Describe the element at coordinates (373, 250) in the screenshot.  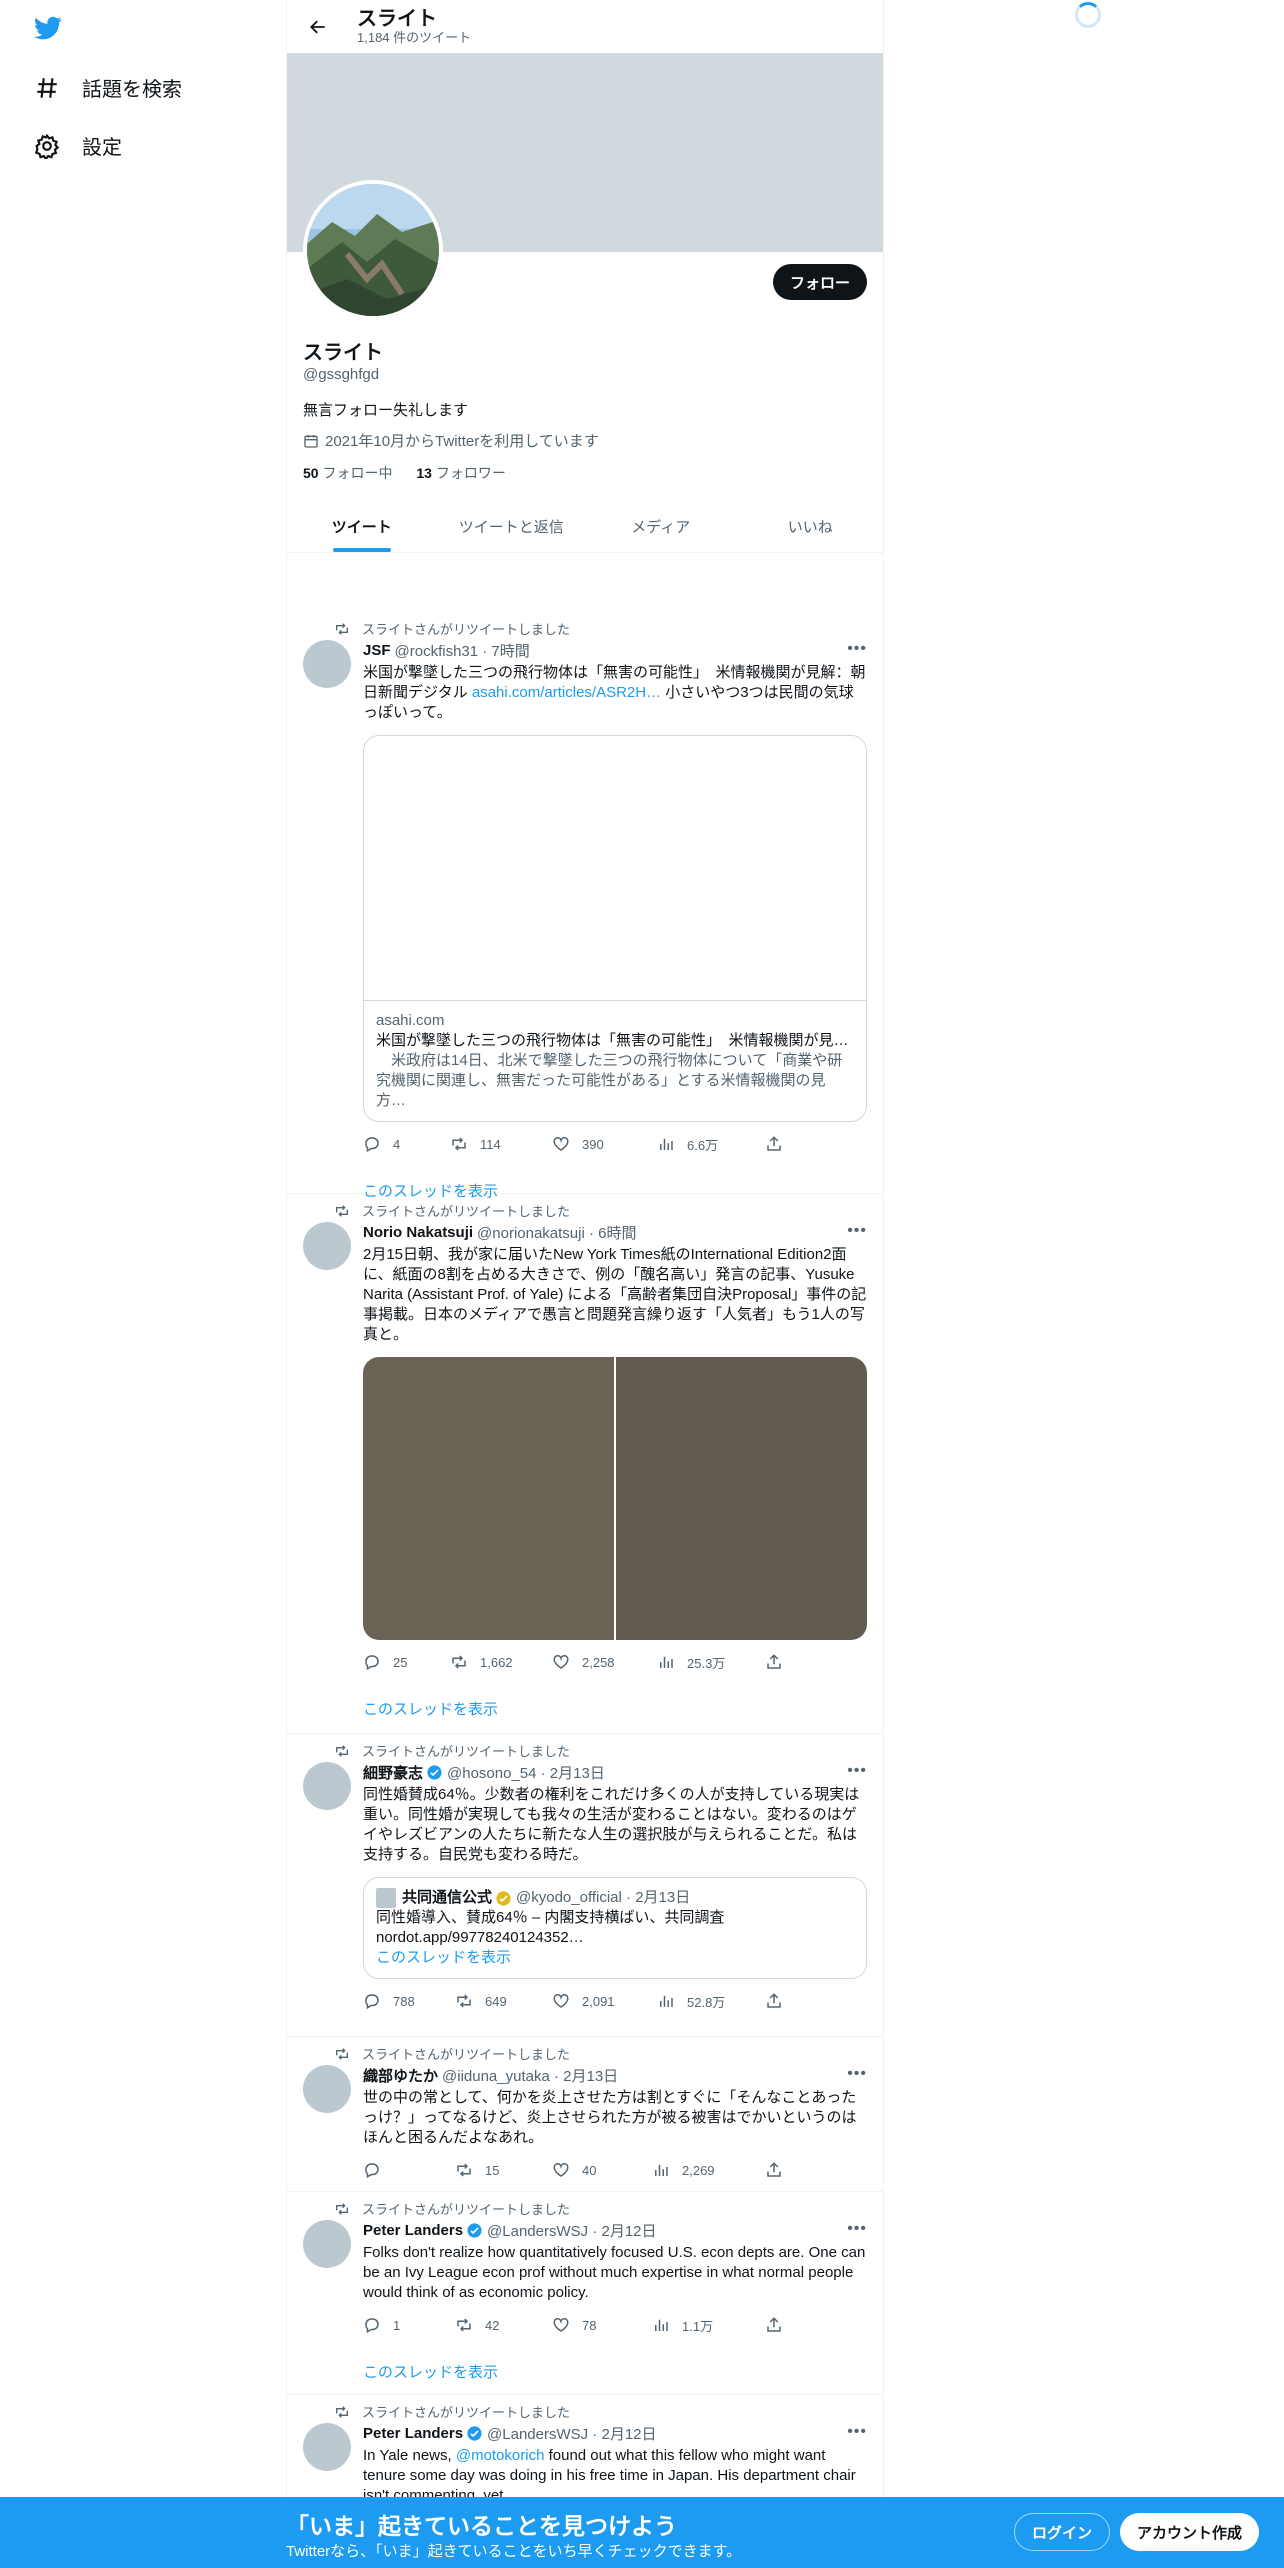
I see `profile-avatar` at that location.